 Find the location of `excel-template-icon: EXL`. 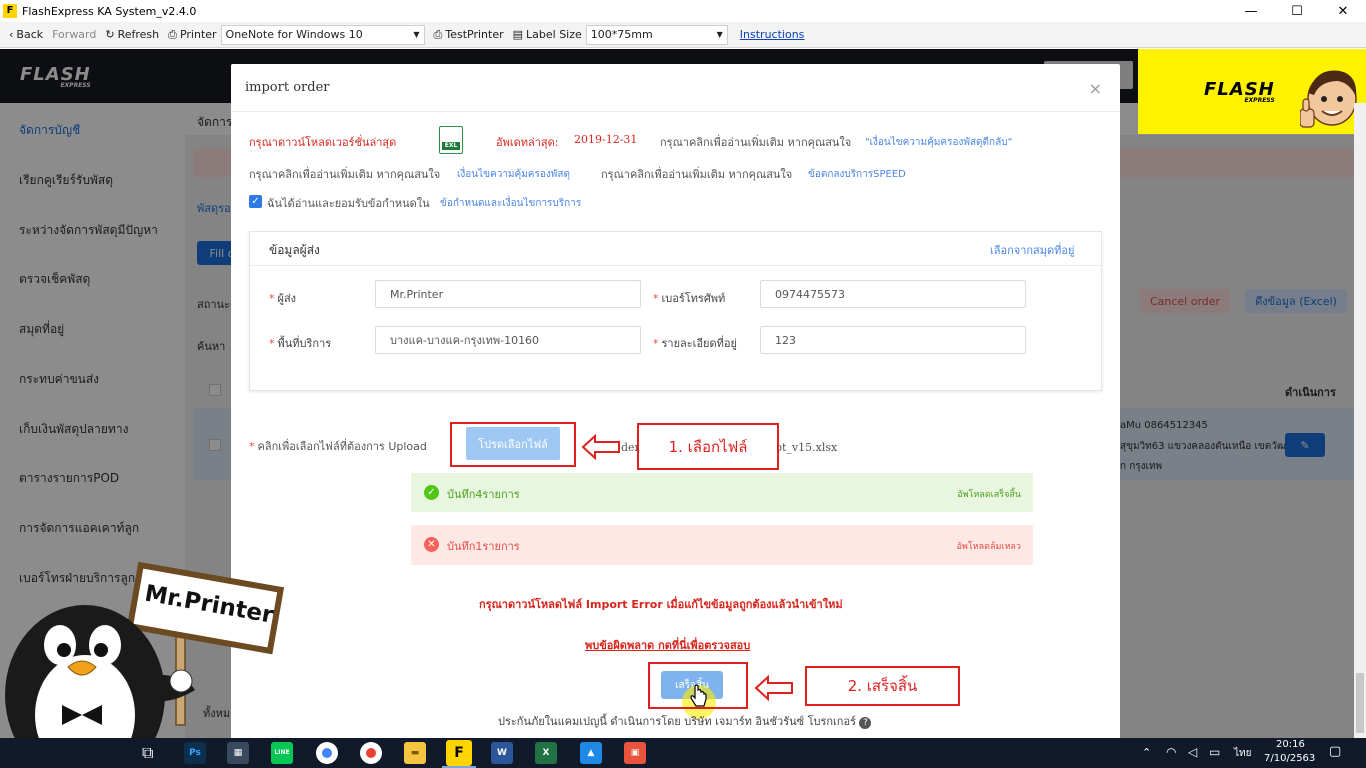

excel-template-icon: EXL is located at coordinates (451, 140).